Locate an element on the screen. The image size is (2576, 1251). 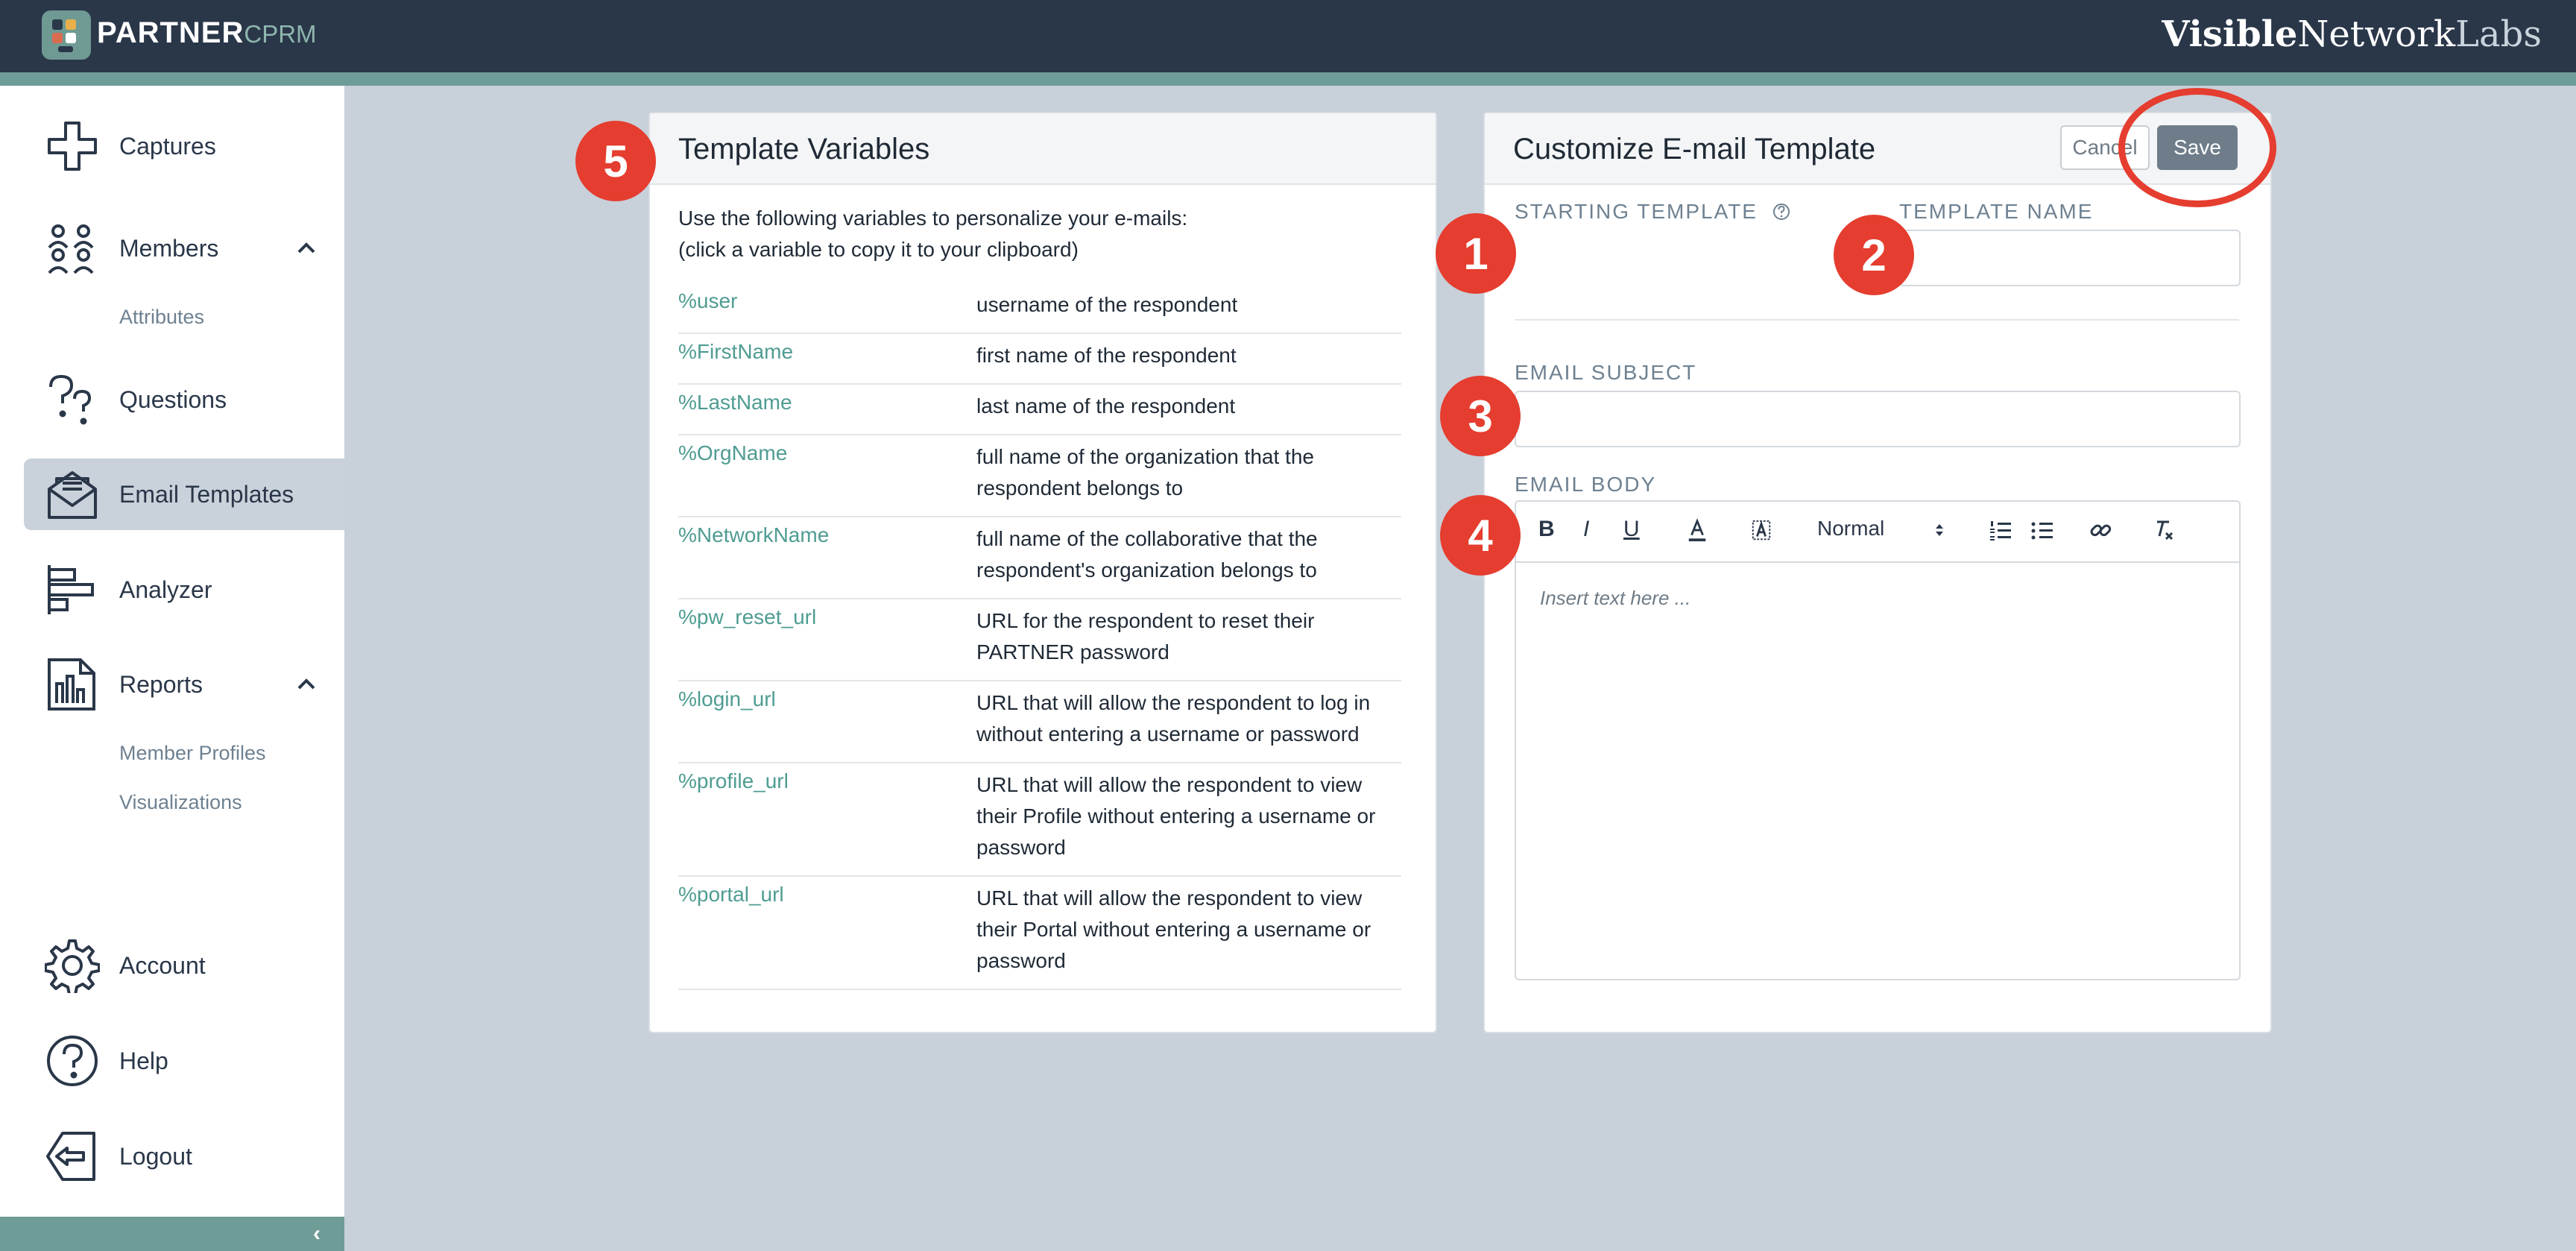
link-icon is located at coordinates (2100, 530).